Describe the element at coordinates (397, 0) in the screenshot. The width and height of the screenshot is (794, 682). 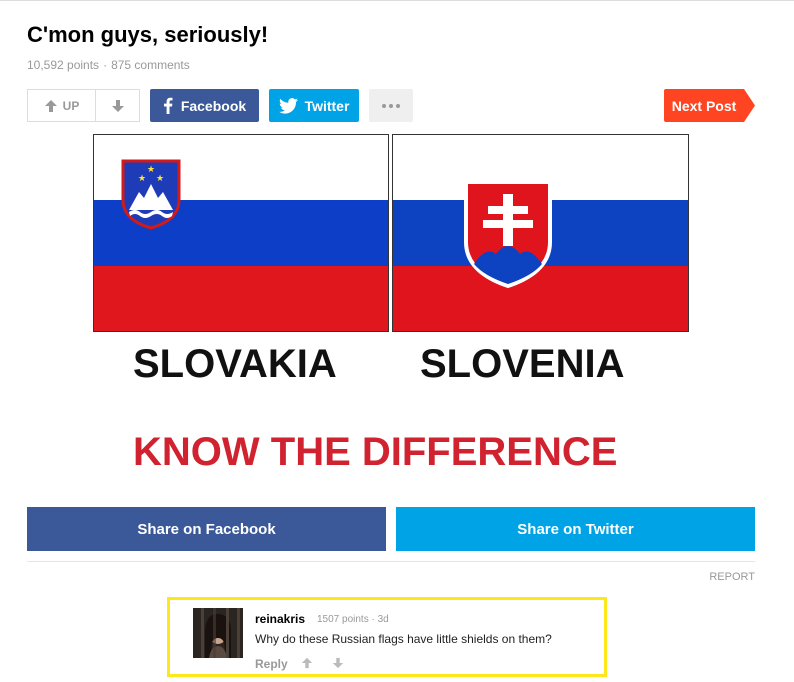
I see `top-divider` at that location.